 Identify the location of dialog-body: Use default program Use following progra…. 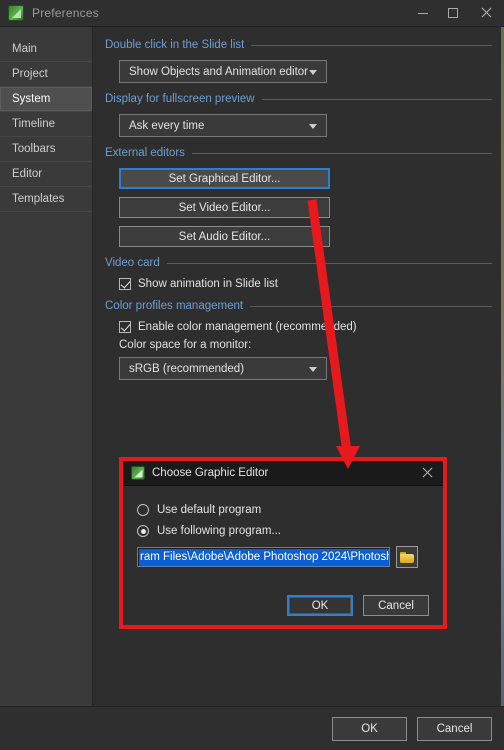
(283, 555).